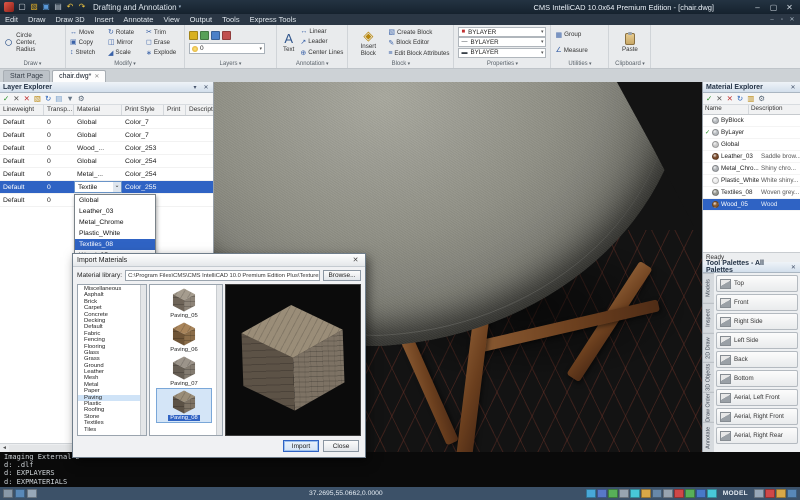  What do you see at coordinates (98, 187) in the screenshot?
I see `layer-material: Textile` at bounding box center [98, 187].